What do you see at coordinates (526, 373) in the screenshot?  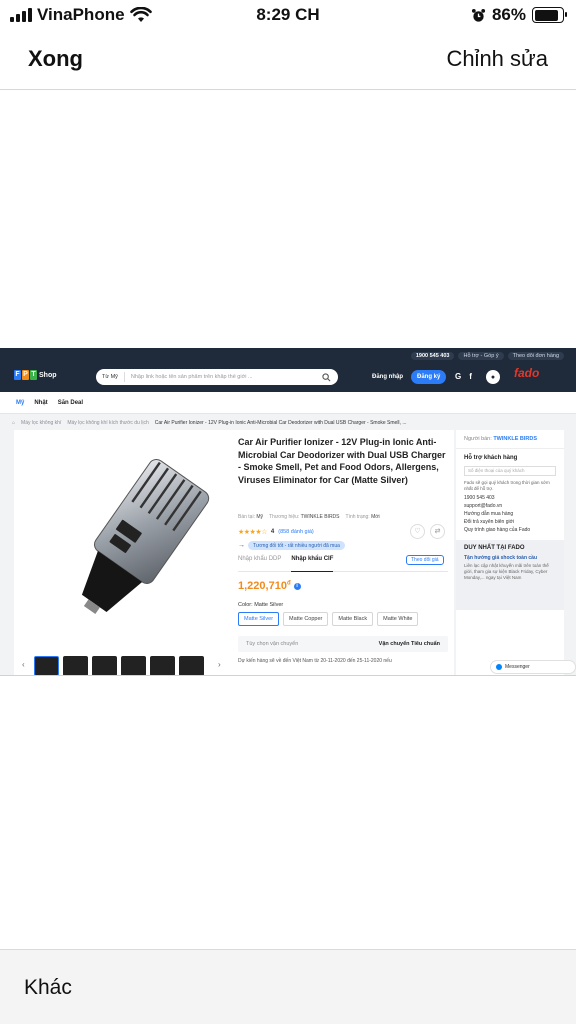 I see `fado-logo: fado` at bounding box center [526, 373].